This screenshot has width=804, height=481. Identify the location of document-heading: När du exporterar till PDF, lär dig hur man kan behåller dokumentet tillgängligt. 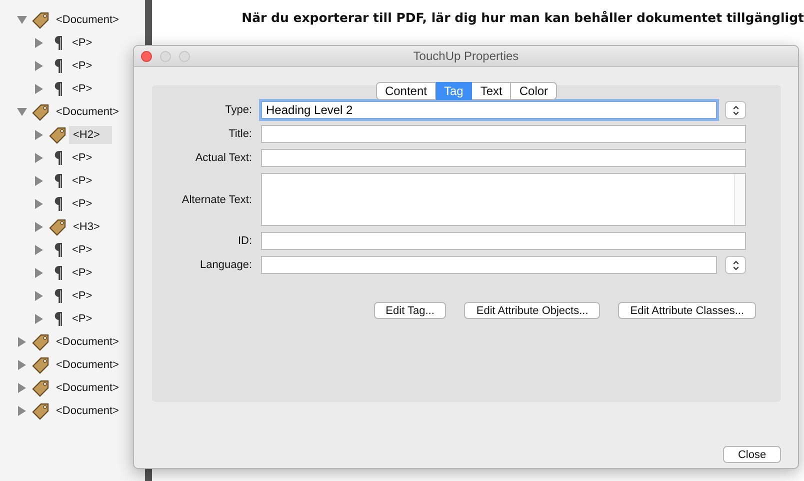
(523, 17).